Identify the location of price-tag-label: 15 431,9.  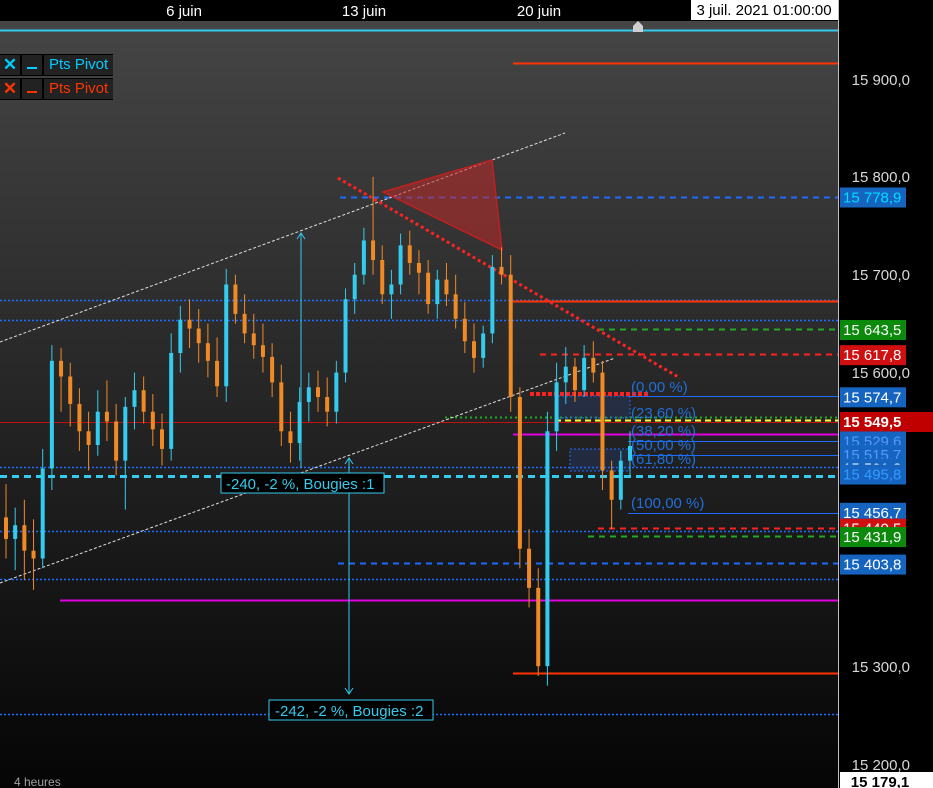
(872, 537).